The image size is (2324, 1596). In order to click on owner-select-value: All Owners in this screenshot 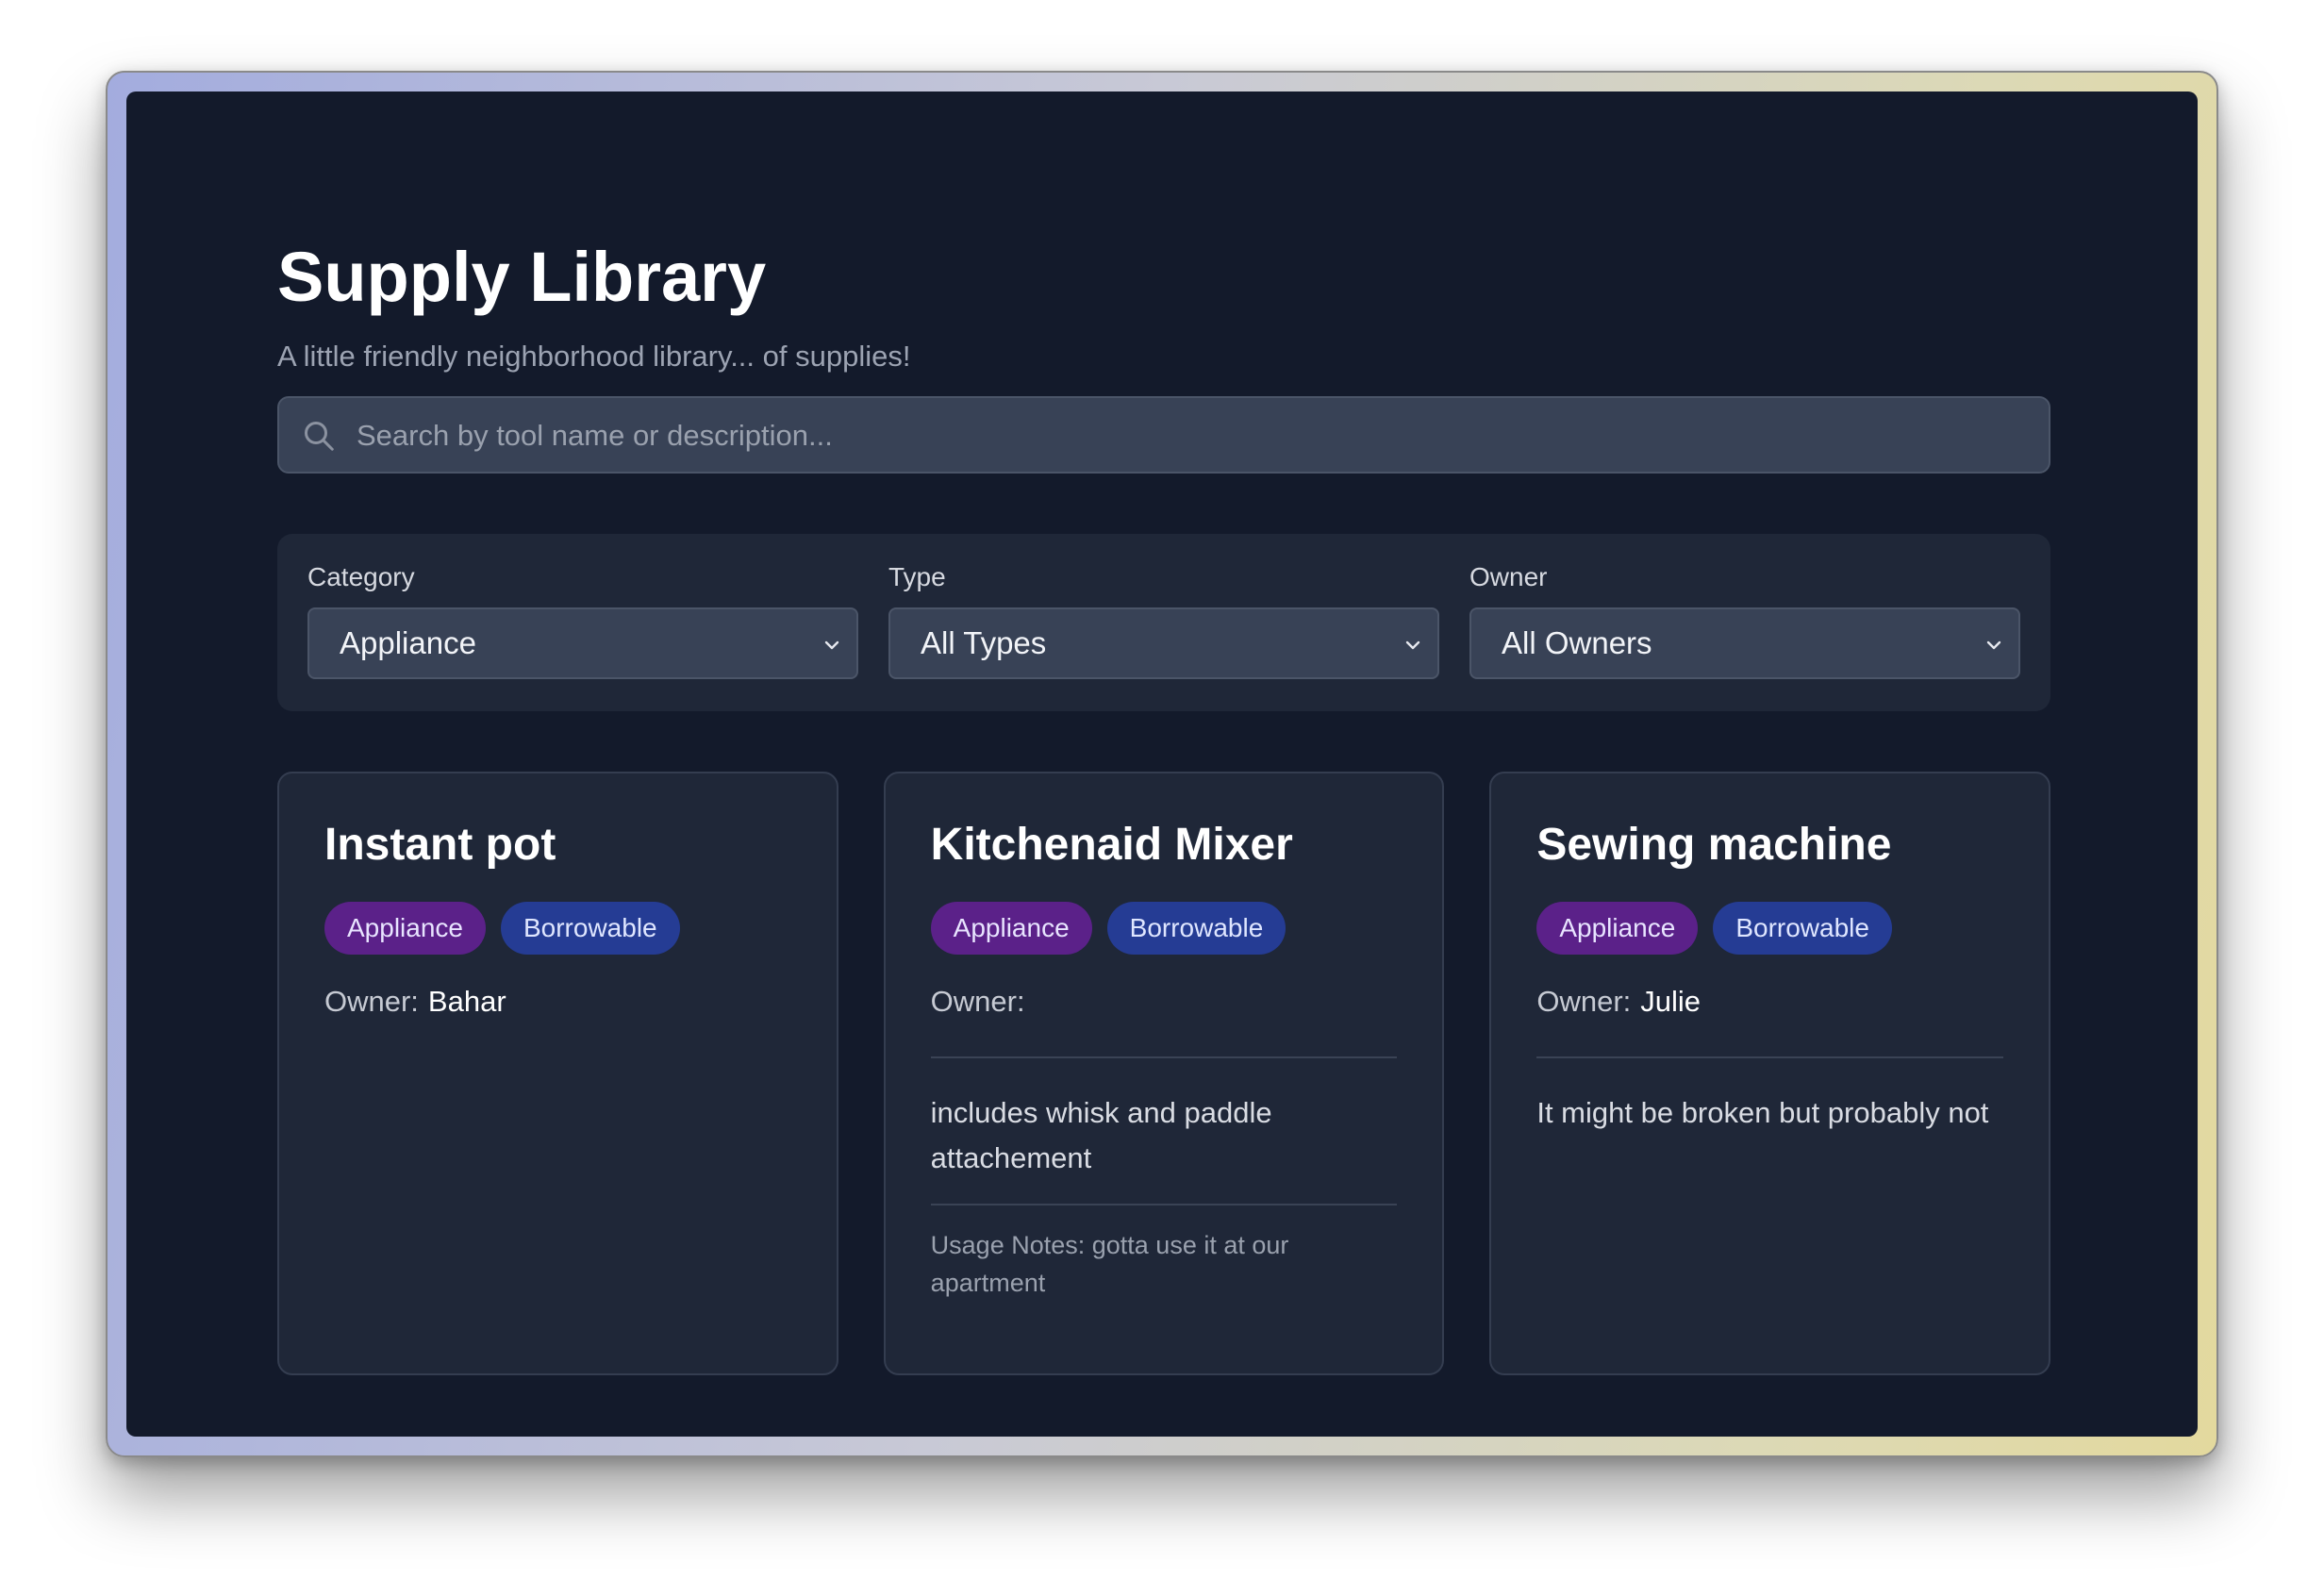, I will do `click(1577, 643)`.